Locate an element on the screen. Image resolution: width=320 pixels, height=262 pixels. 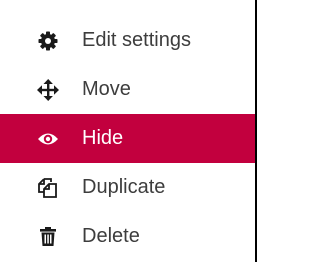
menu-item-delete: Delete is located at coordinates (127, 236).